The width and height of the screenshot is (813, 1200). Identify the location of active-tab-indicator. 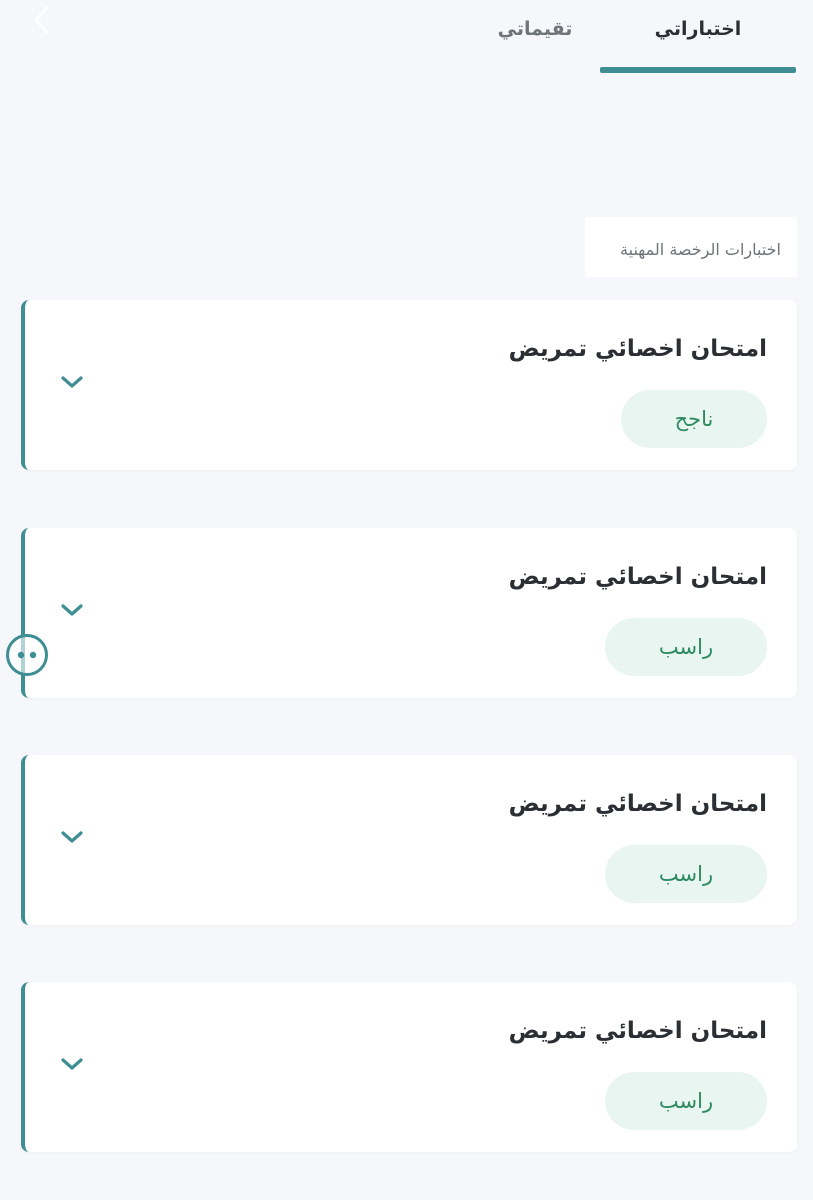
(698, 70).